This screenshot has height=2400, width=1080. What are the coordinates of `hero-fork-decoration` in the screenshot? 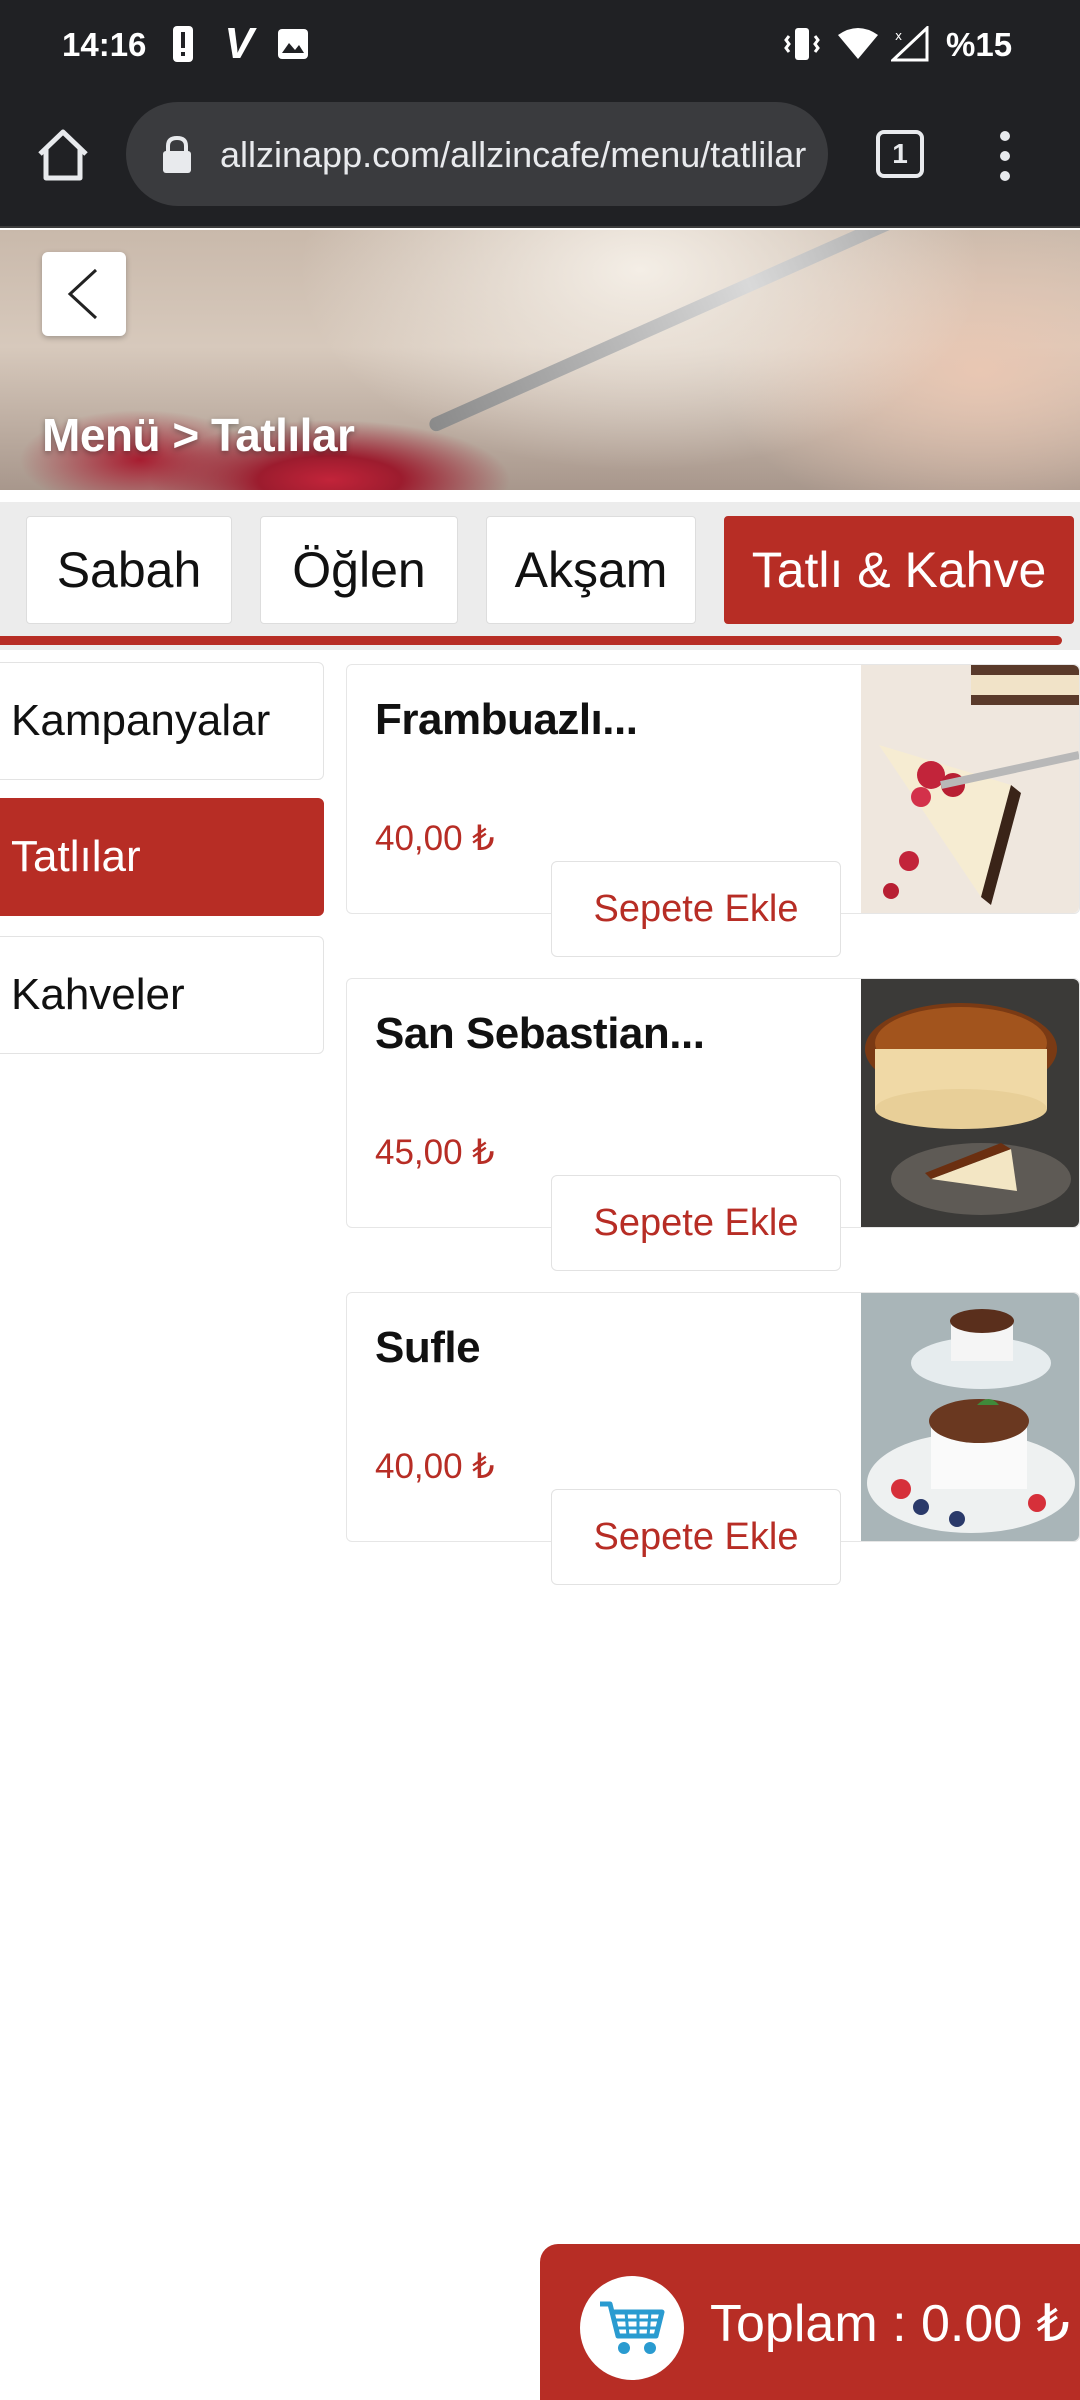 It's located at (750, 332).